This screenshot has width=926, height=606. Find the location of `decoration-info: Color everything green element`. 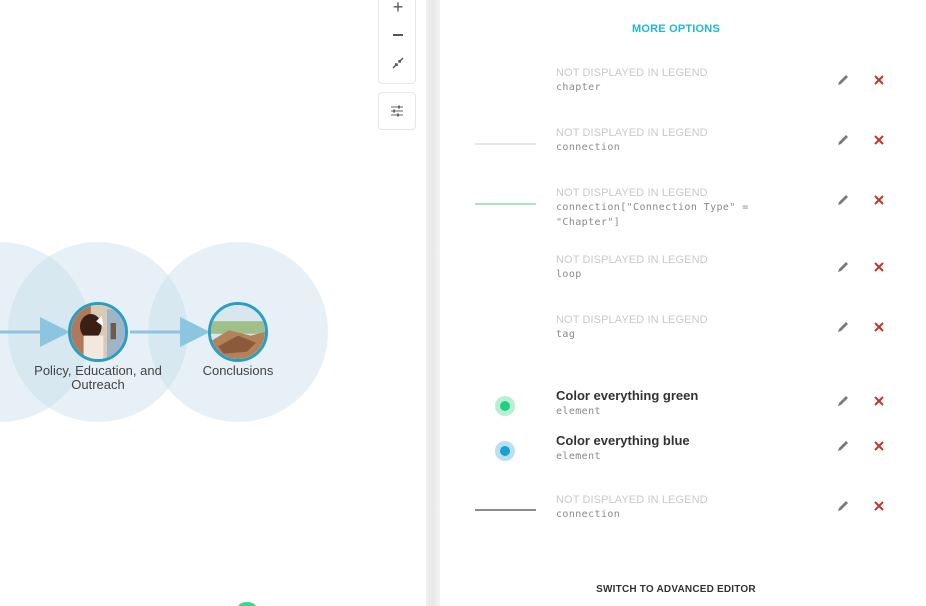

decoration-info: Color everything green element is located at coordinates (666, 403).